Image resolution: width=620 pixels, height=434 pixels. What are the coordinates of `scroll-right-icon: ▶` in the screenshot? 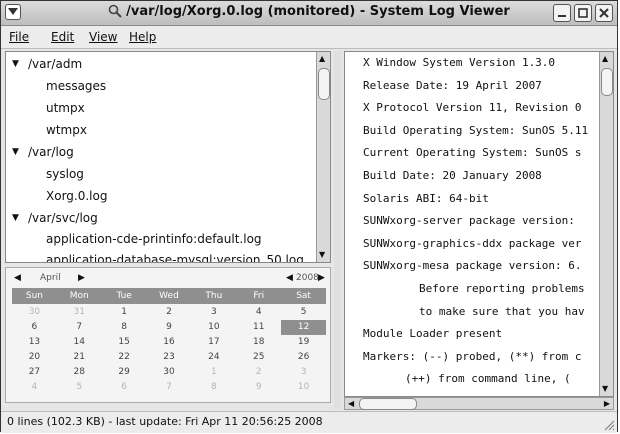 It's located at (607, 403).